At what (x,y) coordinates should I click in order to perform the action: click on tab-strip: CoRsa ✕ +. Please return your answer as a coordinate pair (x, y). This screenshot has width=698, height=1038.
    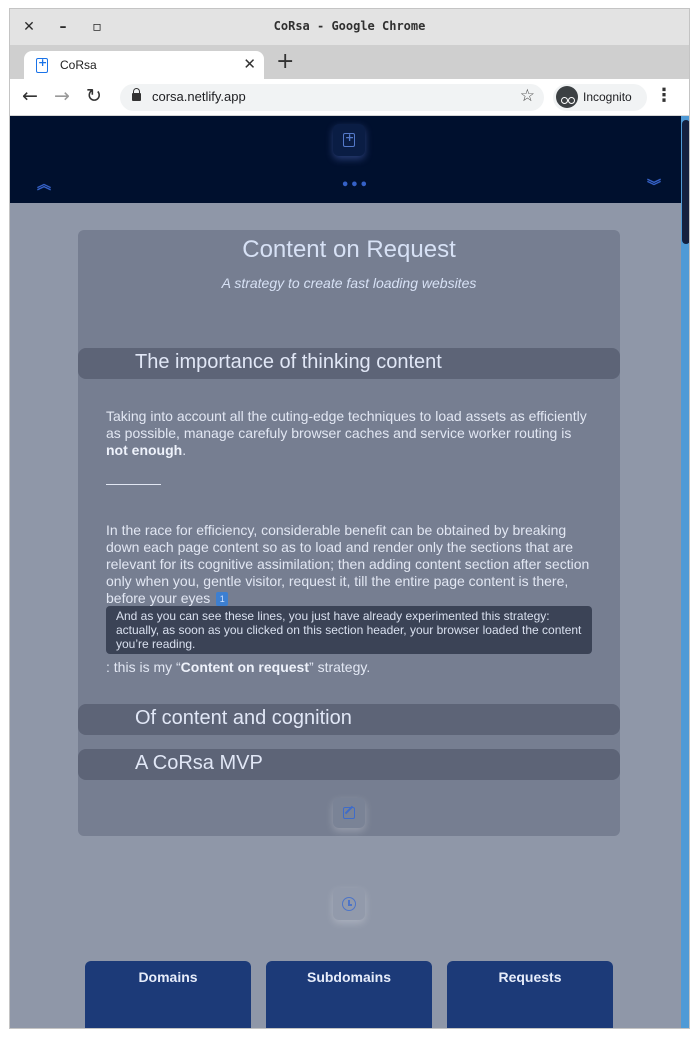
    Looking at the image, I should click on (349, 62).